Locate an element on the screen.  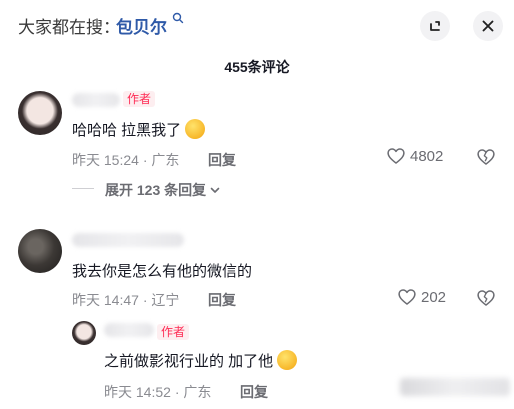
comment-time: 昨天 14:47 is located at coordinates (105, 300).